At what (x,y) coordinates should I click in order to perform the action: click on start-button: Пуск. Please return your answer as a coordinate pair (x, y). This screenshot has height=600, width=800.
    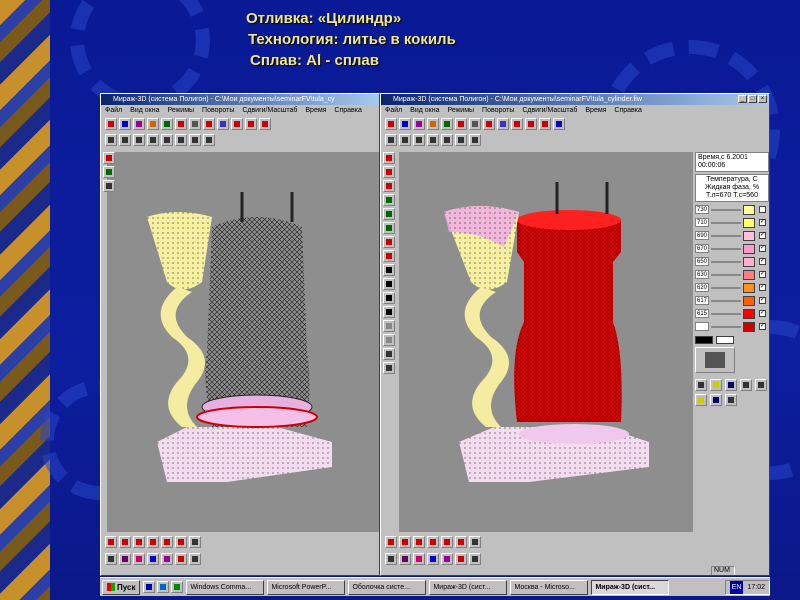
    Looking at the image, I should click on (121, 587).